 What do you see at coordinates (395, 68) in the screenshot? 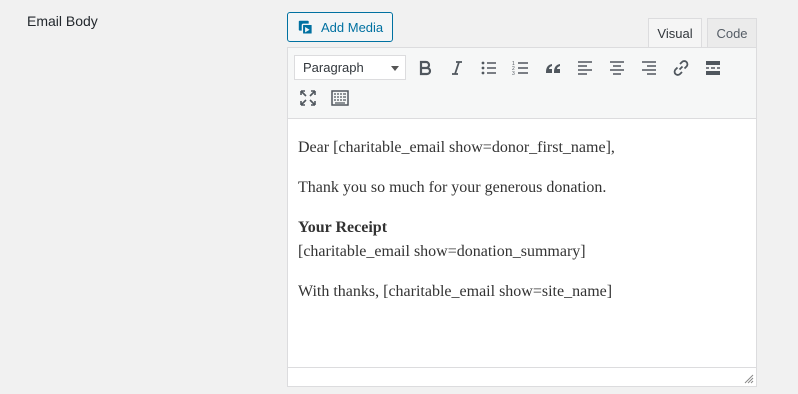
I see `chevron-down-icon` at bounding box center [395, 68].